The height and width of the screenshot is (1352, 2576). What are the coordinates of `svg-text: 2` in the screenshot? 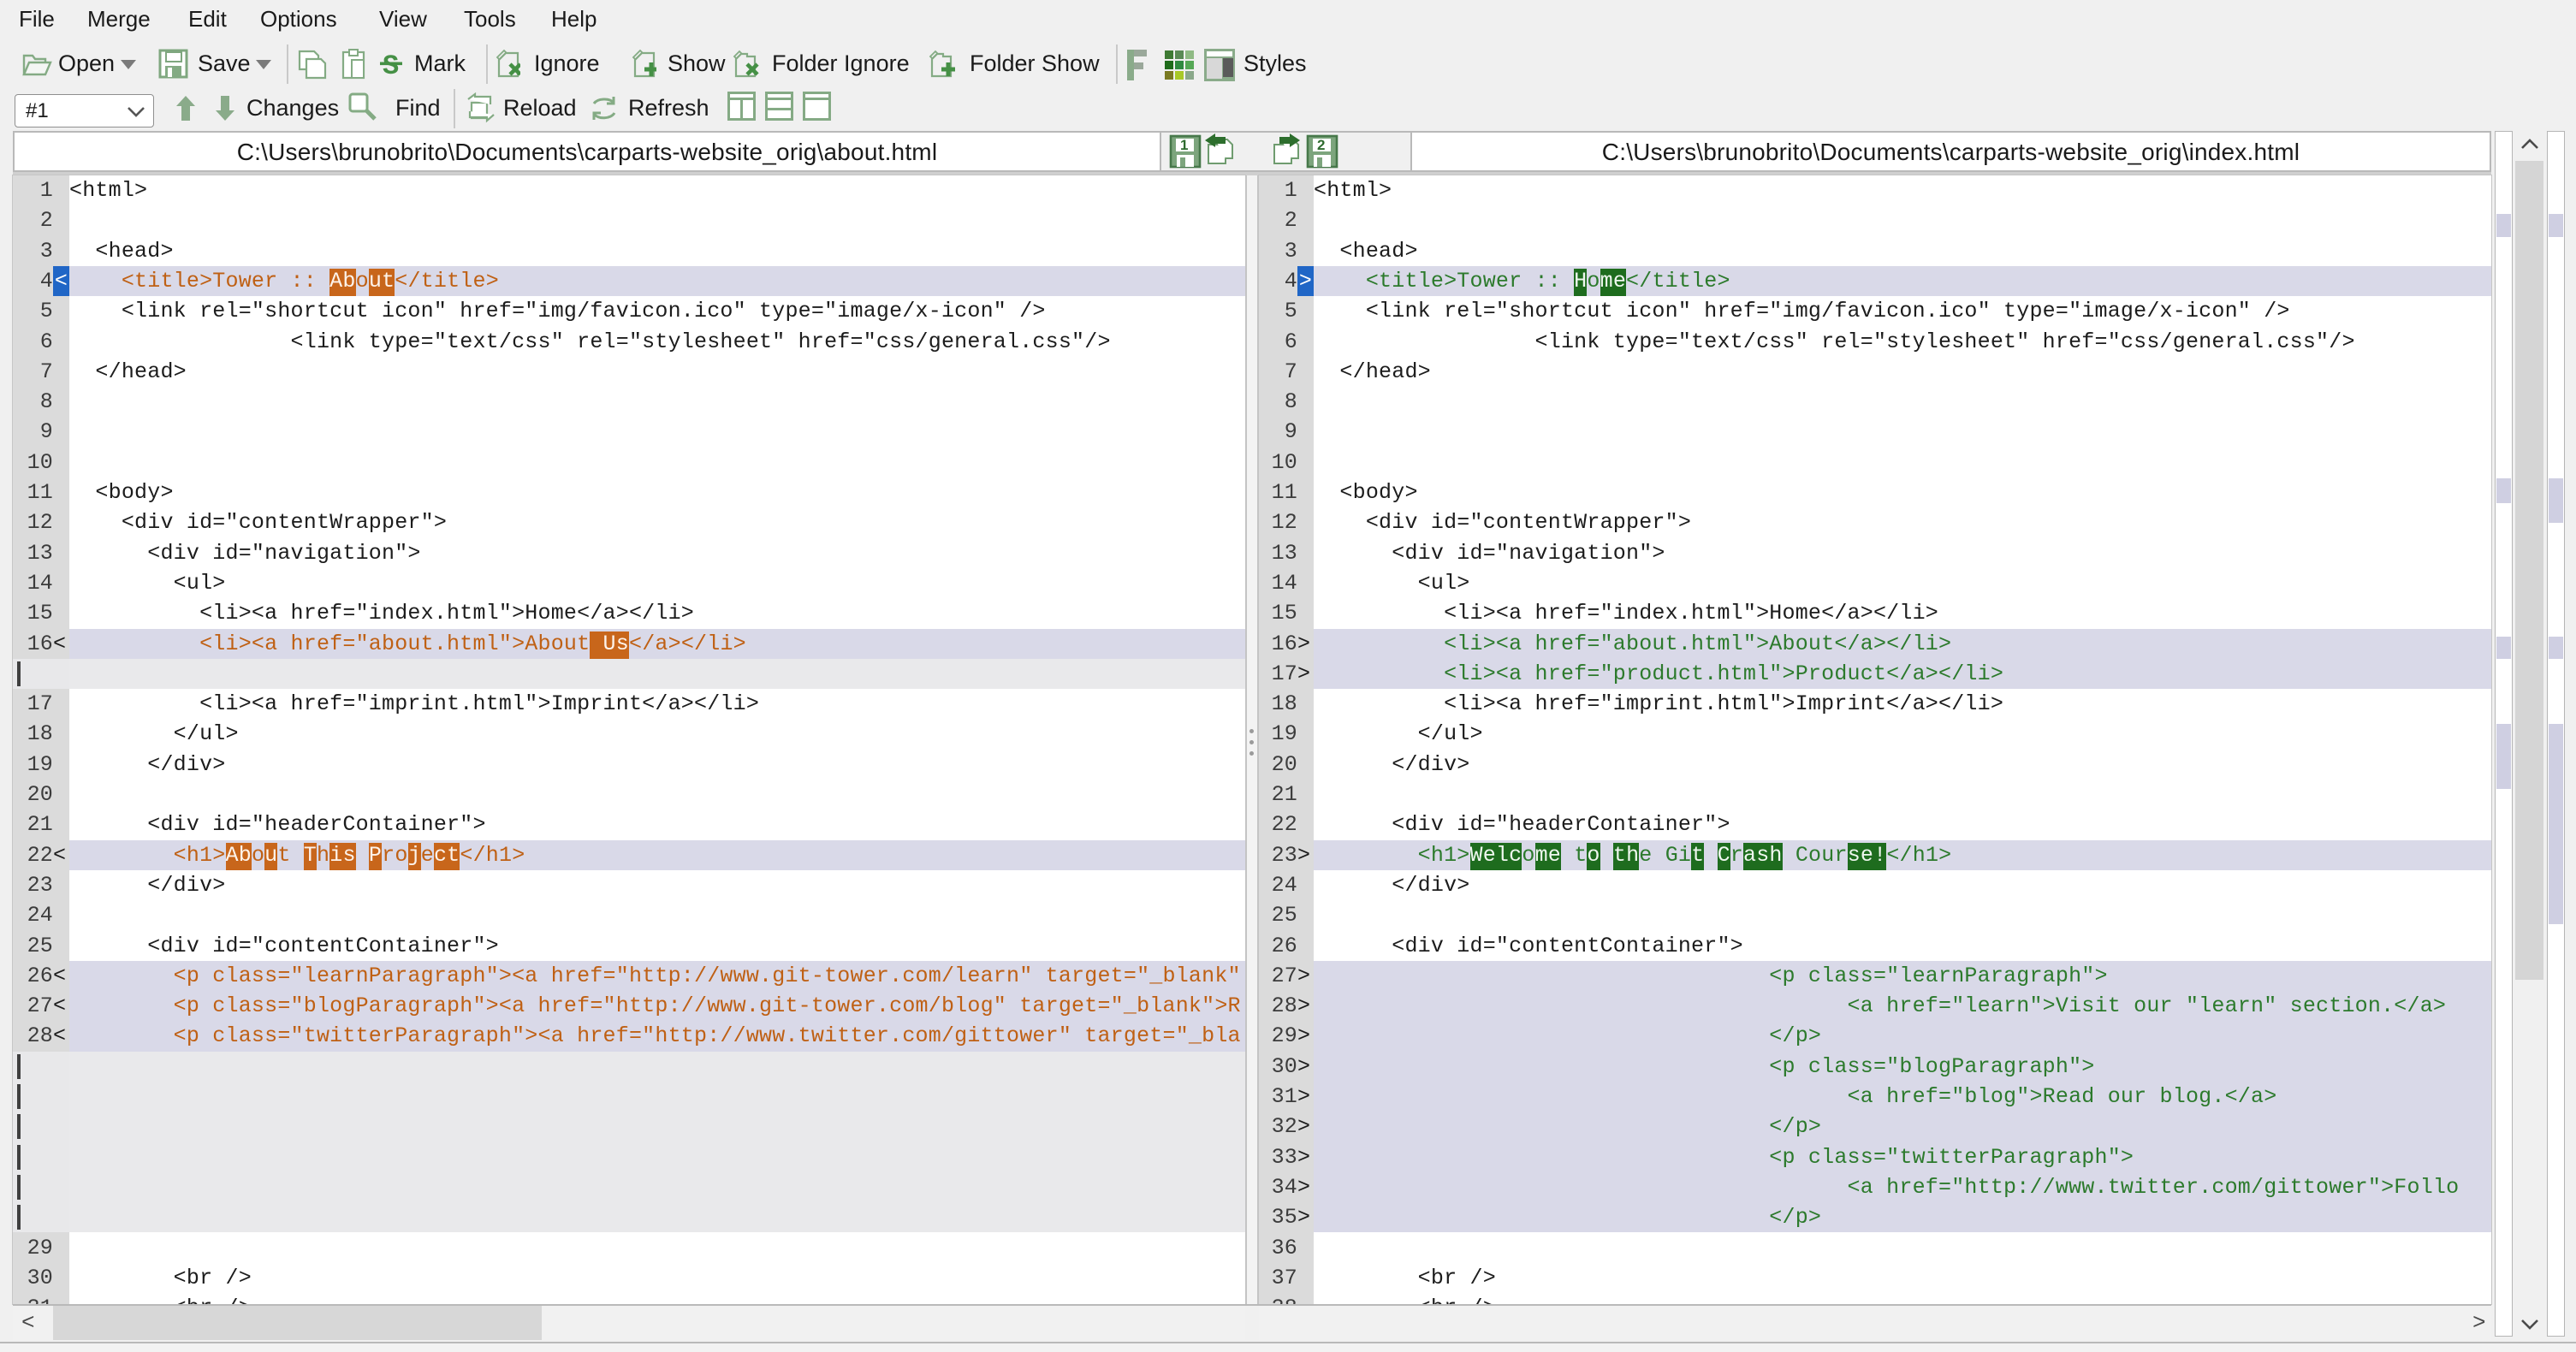 It's located at (1321, 145).